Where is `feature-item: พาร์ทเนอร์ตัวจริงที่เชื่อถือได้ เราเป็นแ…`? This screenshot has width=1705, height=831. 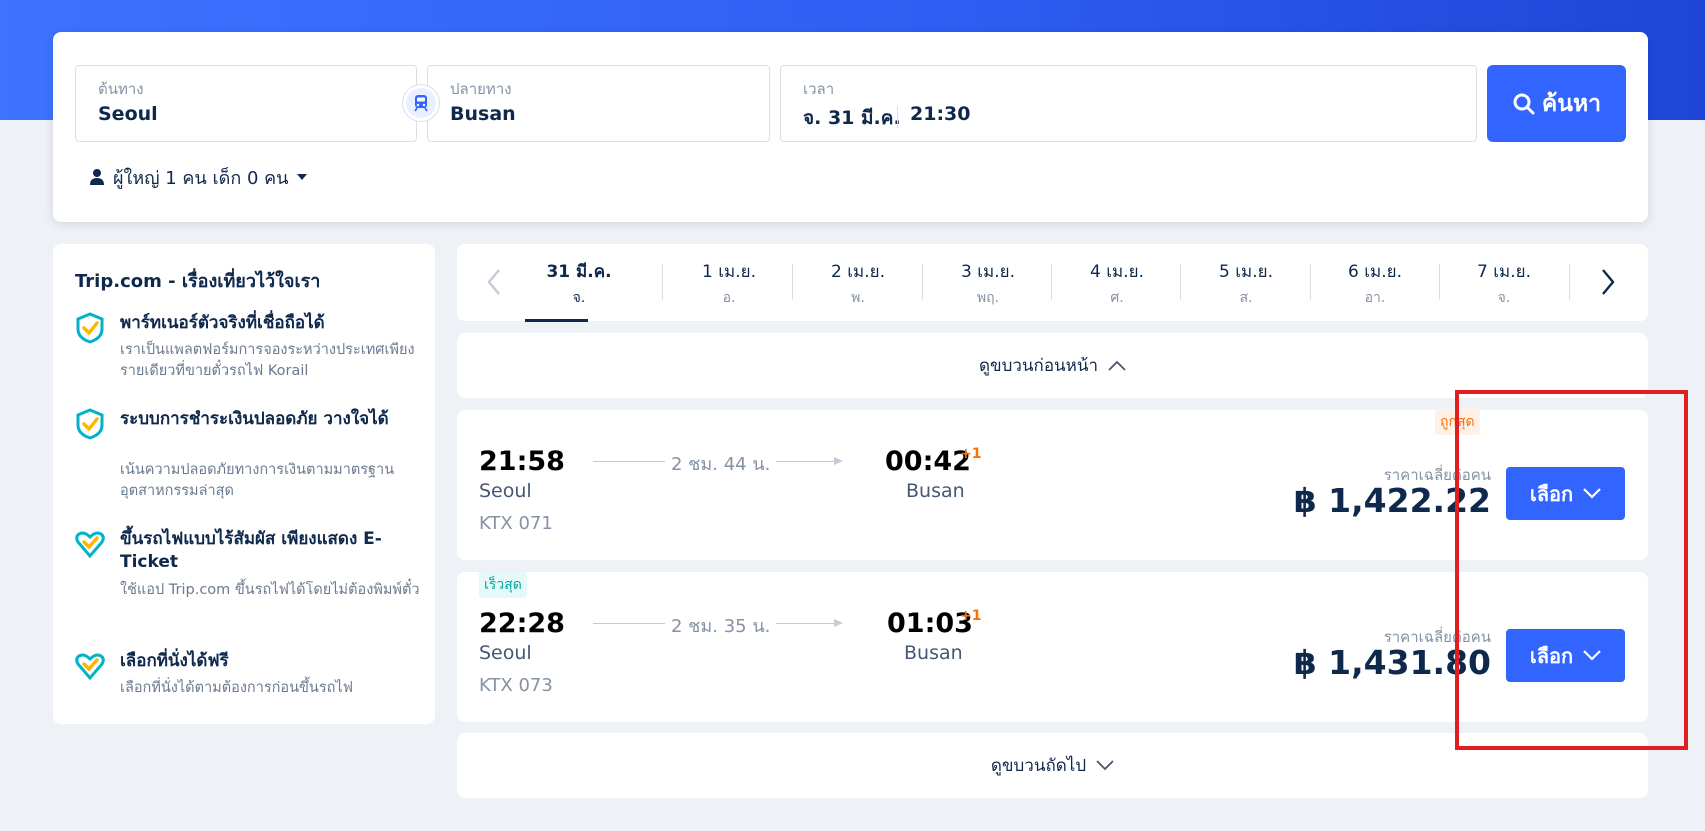
feature-item: พาร์ทเนอร์ตัวจริงที่เชื่อถือได้ เราเป็นแ… is located at coordinates (247, 352).